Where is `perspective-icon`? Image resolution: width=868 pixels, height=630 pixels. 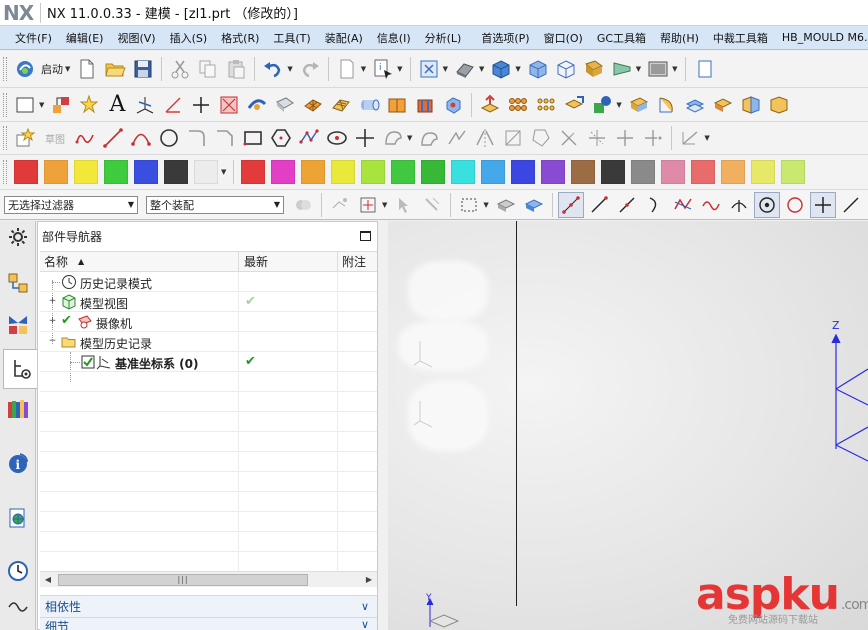 perspective-icon is located at coordinates (622, 69).